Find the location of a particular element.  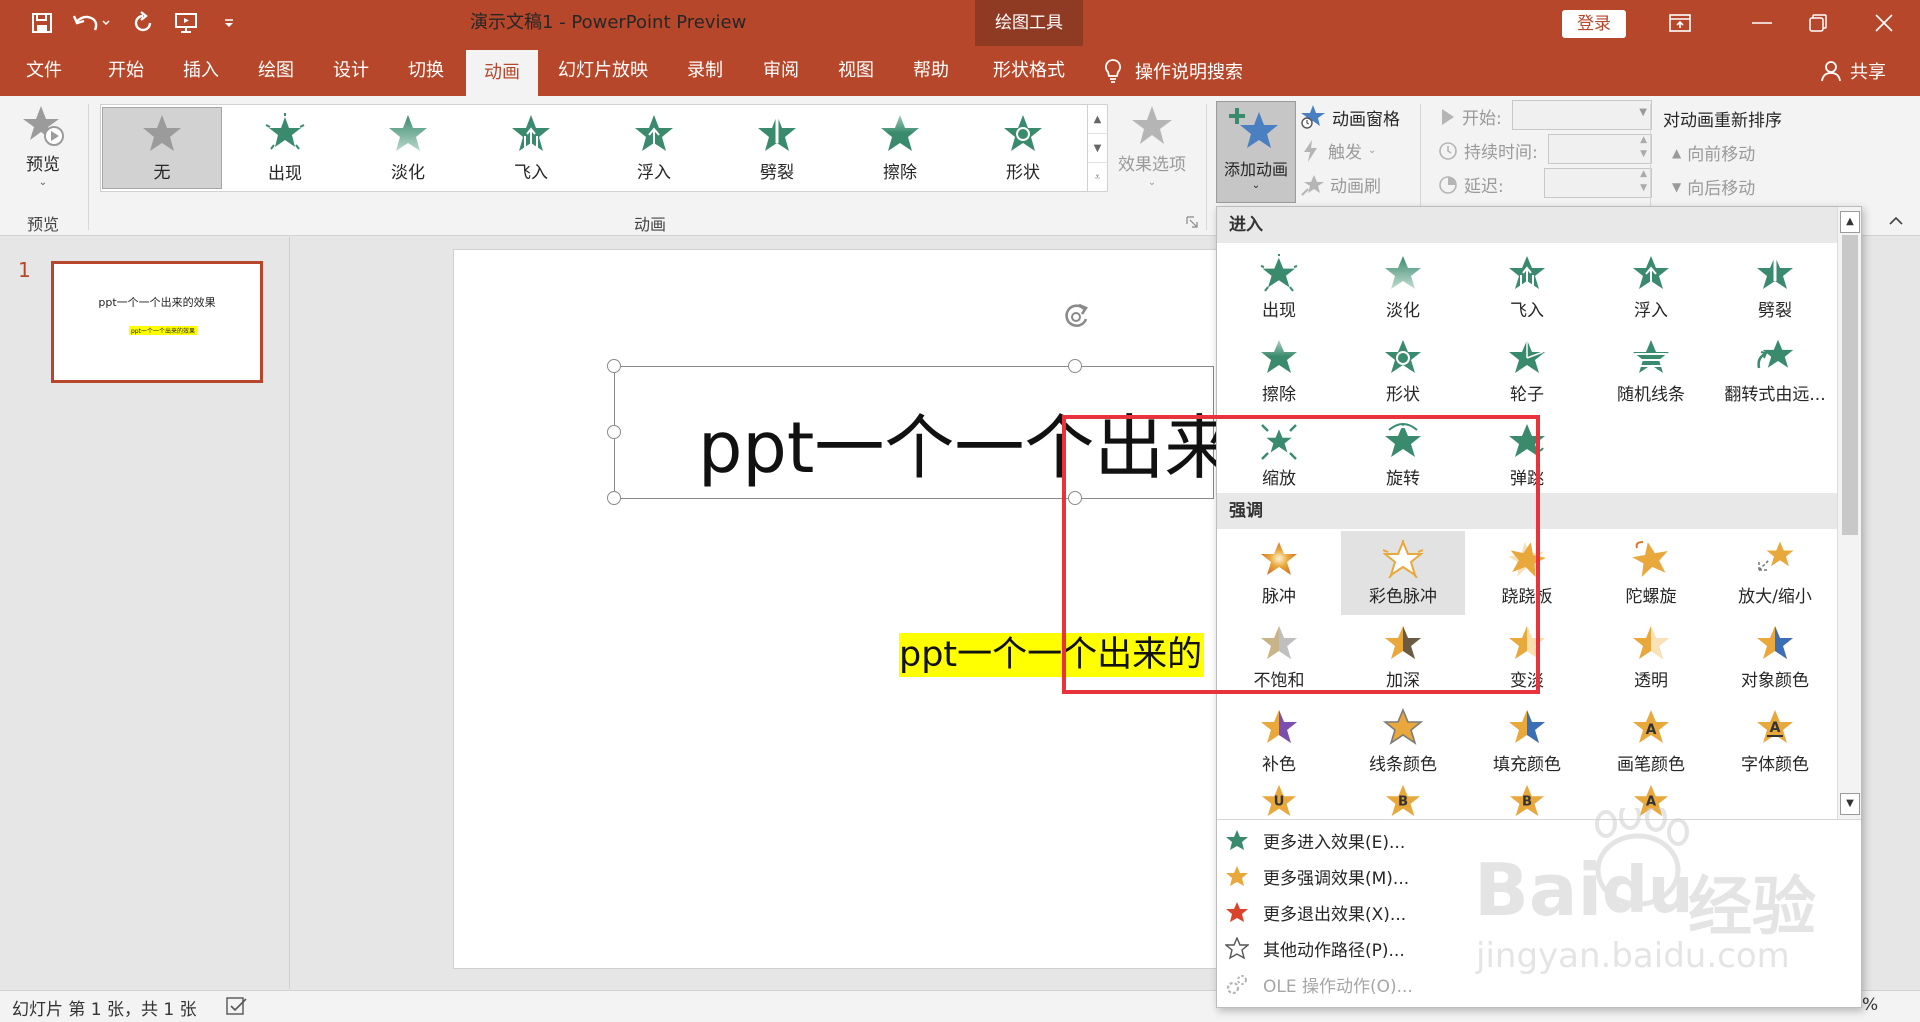

gallery-item-fade: 淡化 is located at coordinates (408, 148).